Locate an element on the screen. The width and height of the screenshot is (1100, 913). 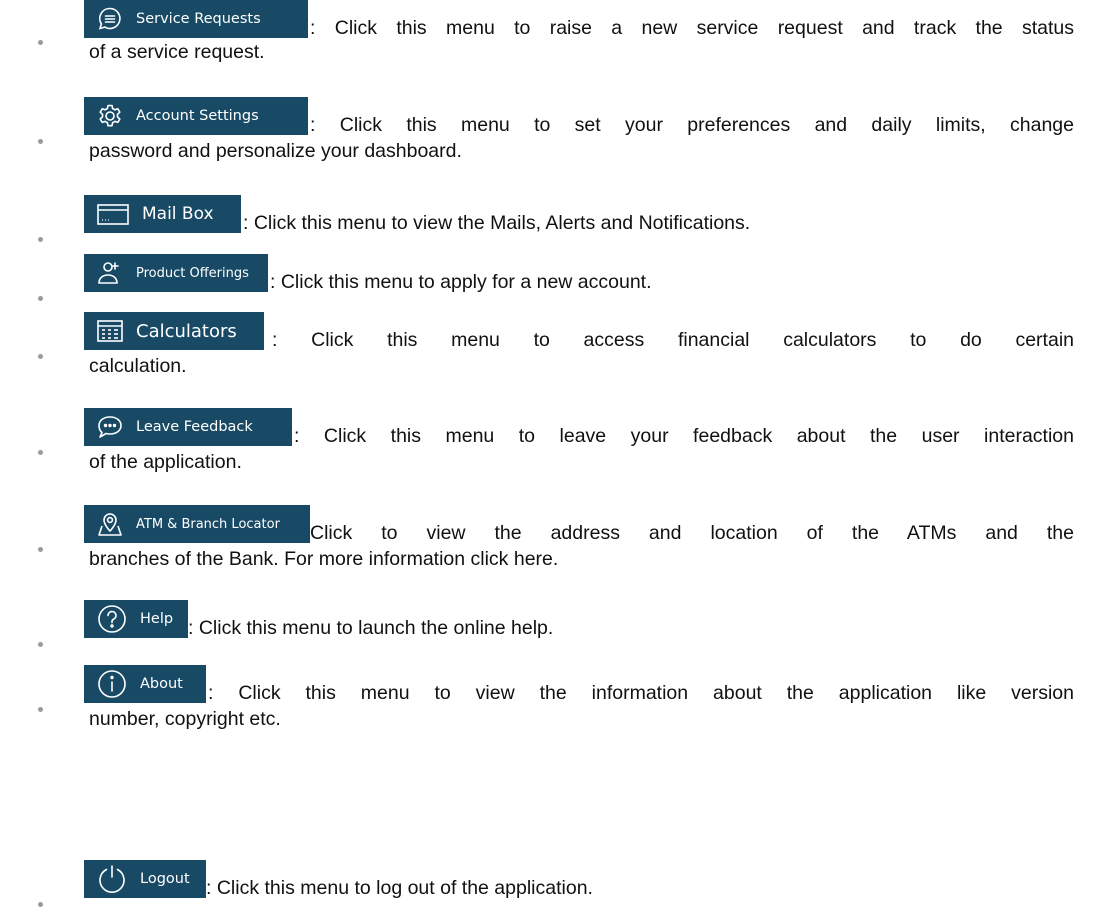
menu-description-continued: calculation. is located at coordinates (138, 366).